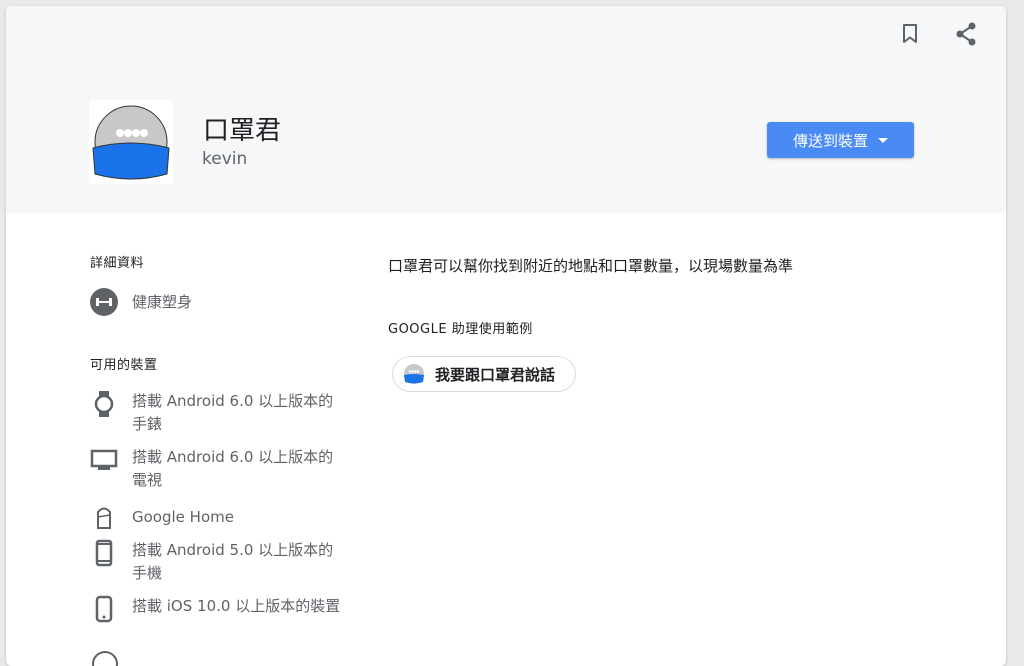  I want to click on device-label: Google Home, so click(183, 517).